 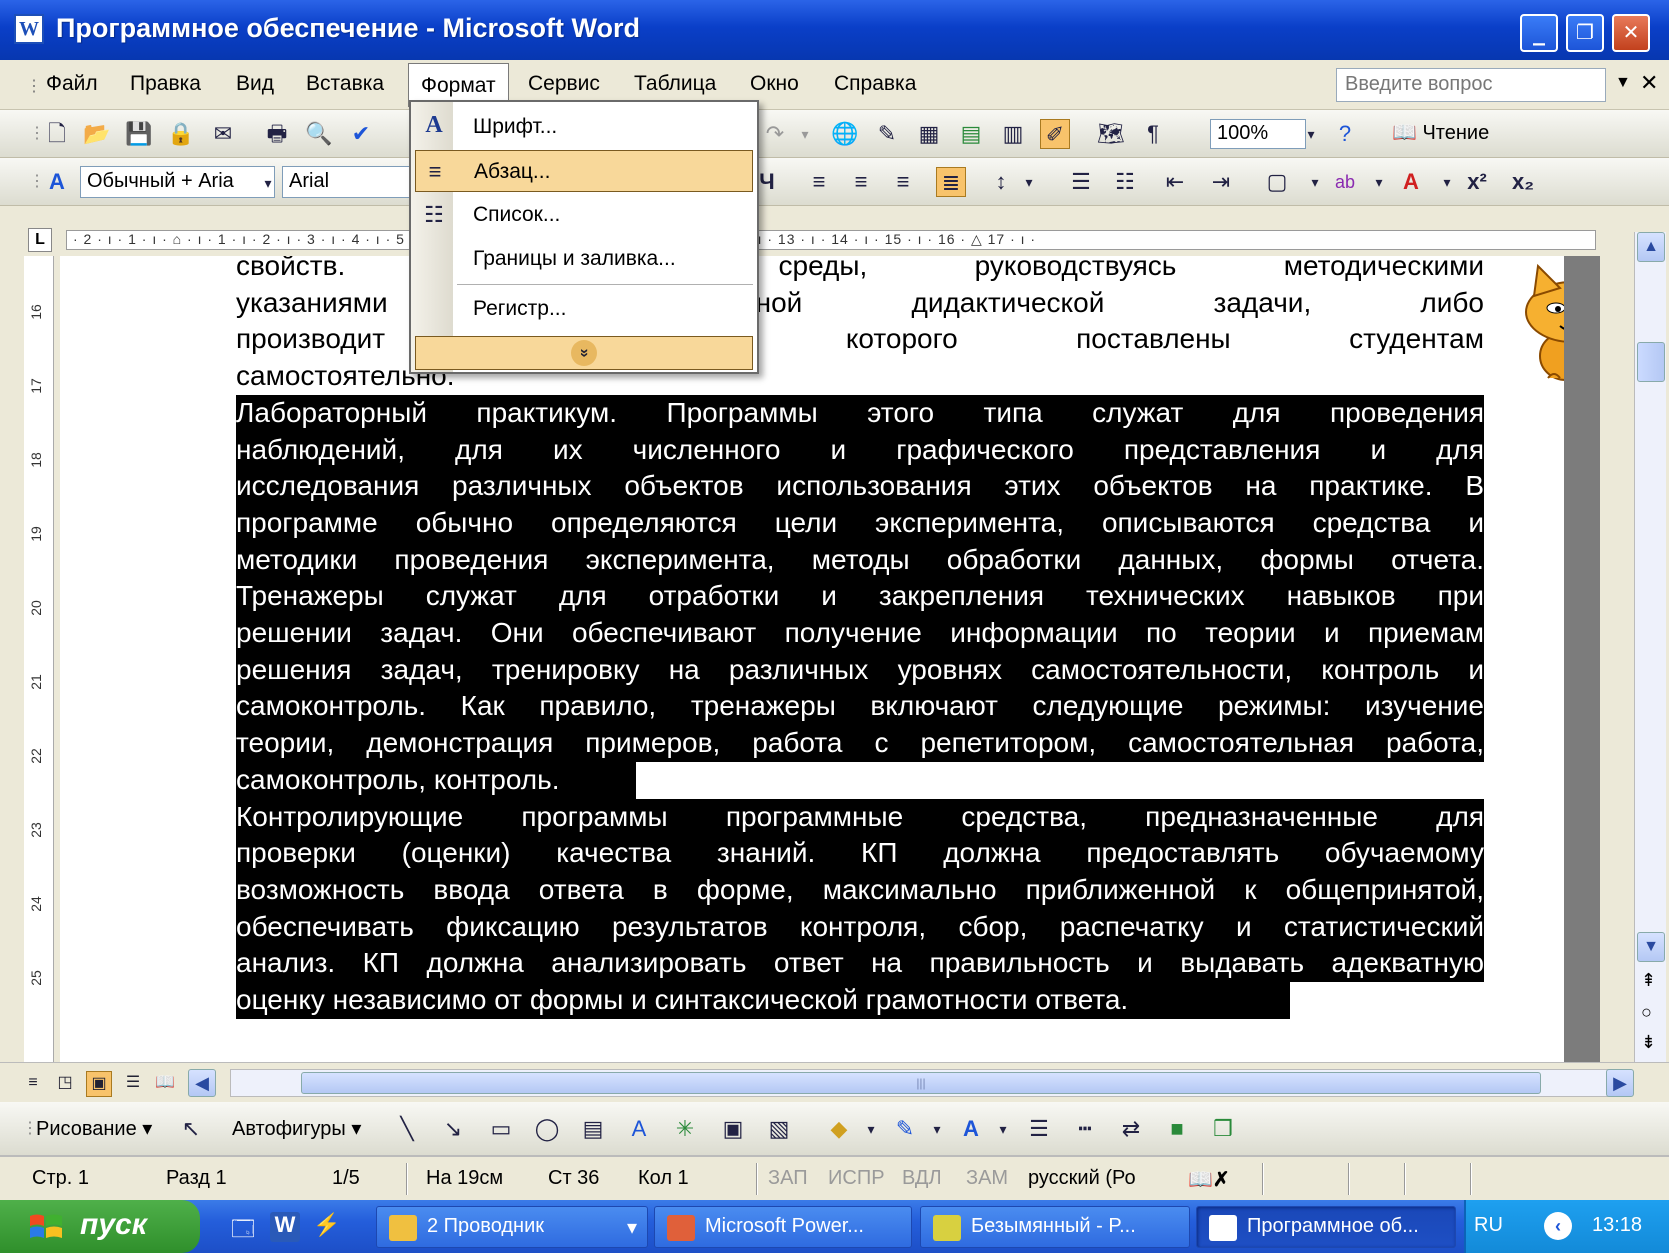 I want to click on status-record: ЗАП, so click(x=788, y=1178).